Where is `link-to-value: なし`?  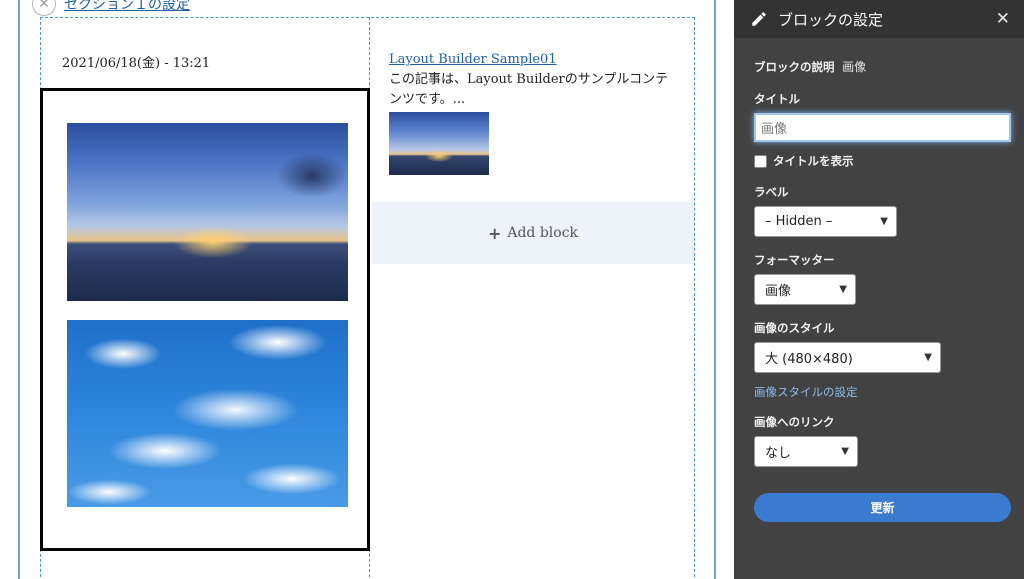 link-to-value: なし is located at coordinates (778, 453).